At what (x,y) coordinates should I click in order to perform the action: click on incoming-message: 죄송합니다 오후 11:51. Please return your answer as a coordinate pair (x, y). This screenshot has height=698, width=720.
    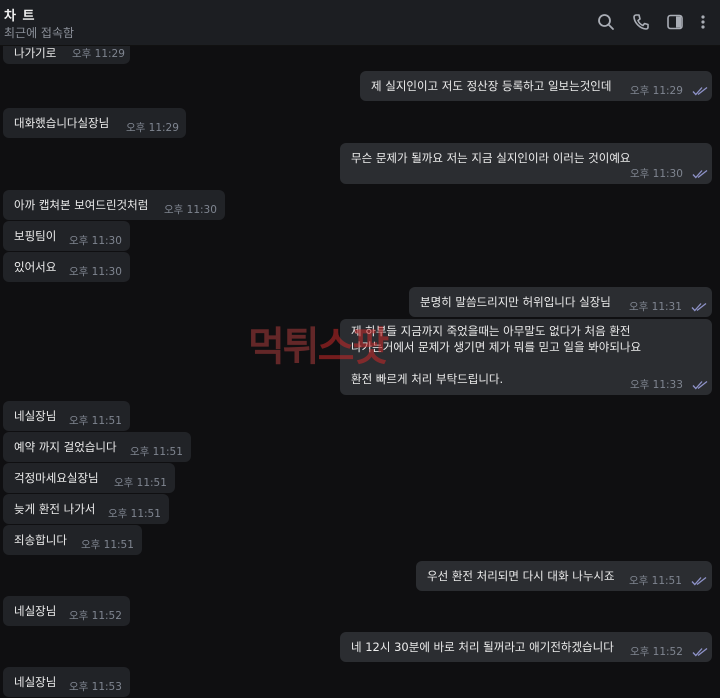
    Looking at the image, I should click on (72, 540).